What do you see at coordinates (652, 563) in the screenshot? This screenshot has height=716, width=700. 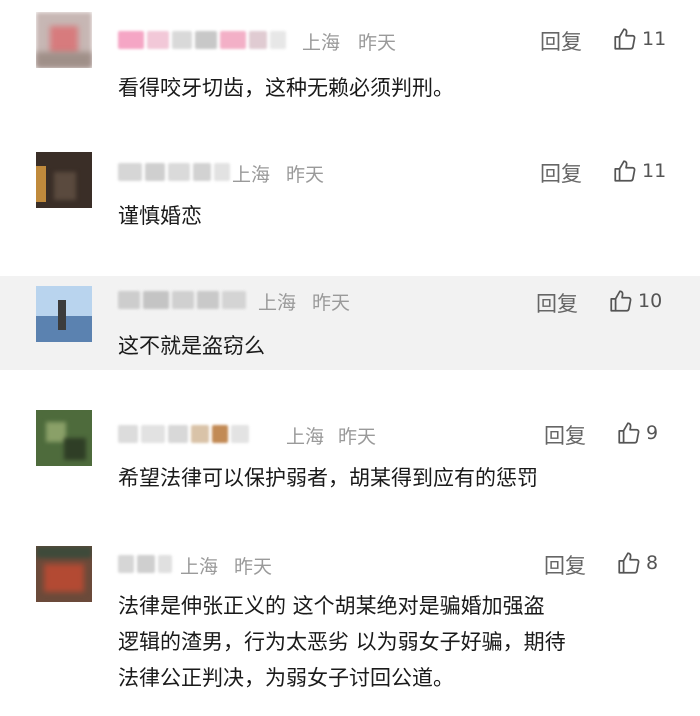 I see `like-count: 8` at bounding box center [652, 563].